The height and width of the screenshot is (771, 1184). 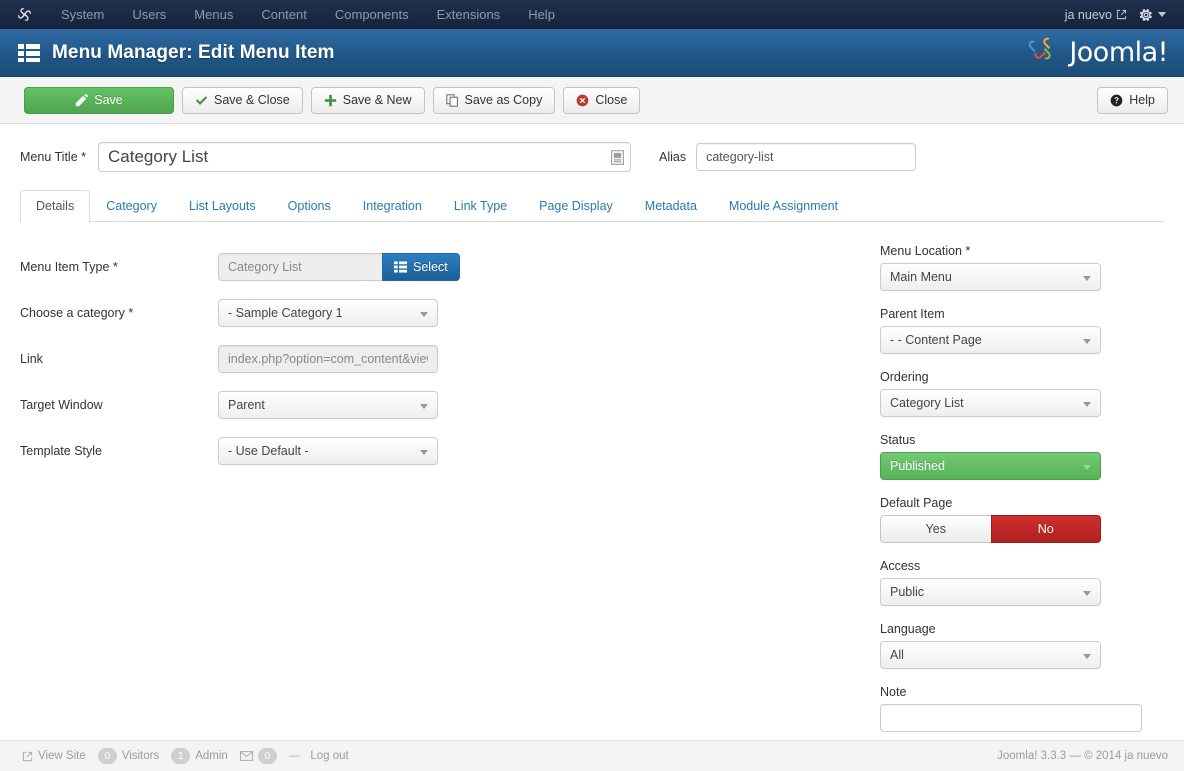 What do you see at coordinates (55, 206) in the screenshot?
I see `tab-details: Details` at bounding box center [55, 206].